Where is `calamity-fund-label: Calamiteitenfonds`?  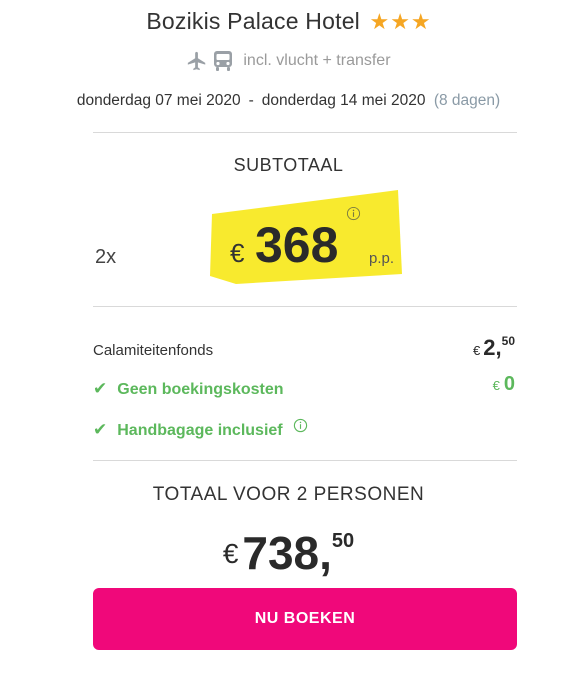
calamity-fund-label: Calamiteitenfonds is located at coordinates (153, 350).